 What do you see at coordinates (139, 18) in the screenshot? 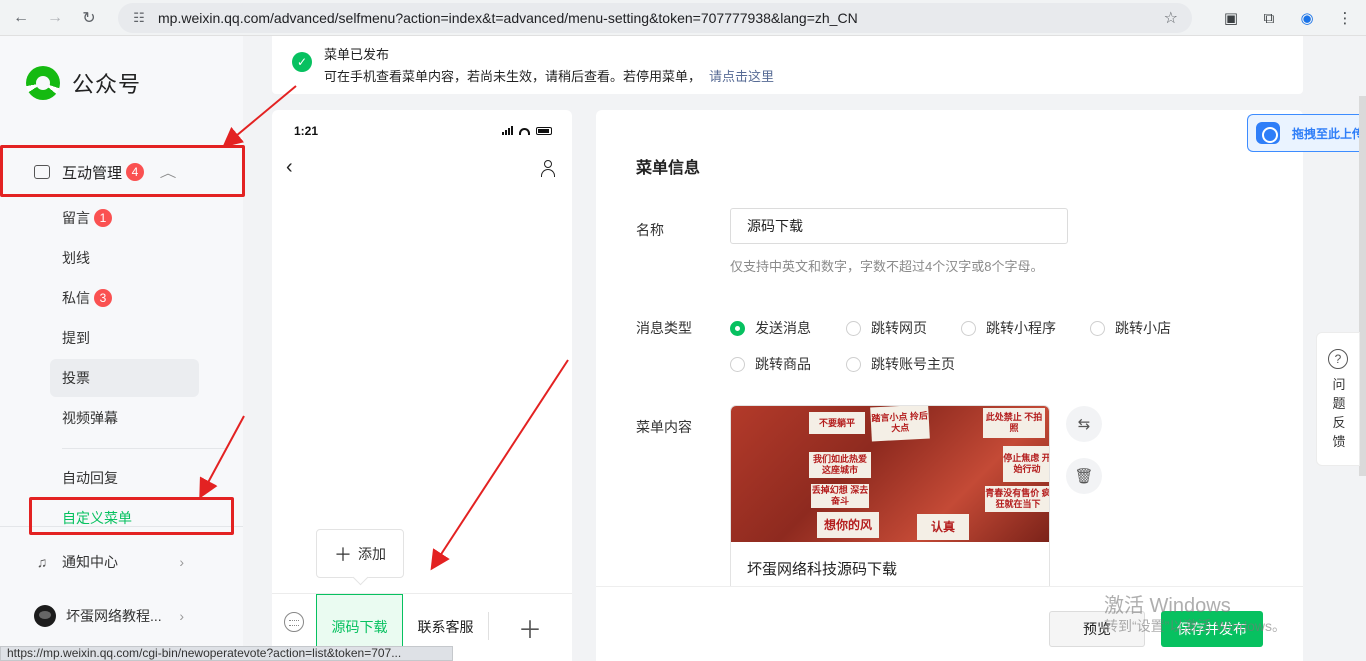
I see `site-info-icon: ☷` at bounding box center [139, 18].